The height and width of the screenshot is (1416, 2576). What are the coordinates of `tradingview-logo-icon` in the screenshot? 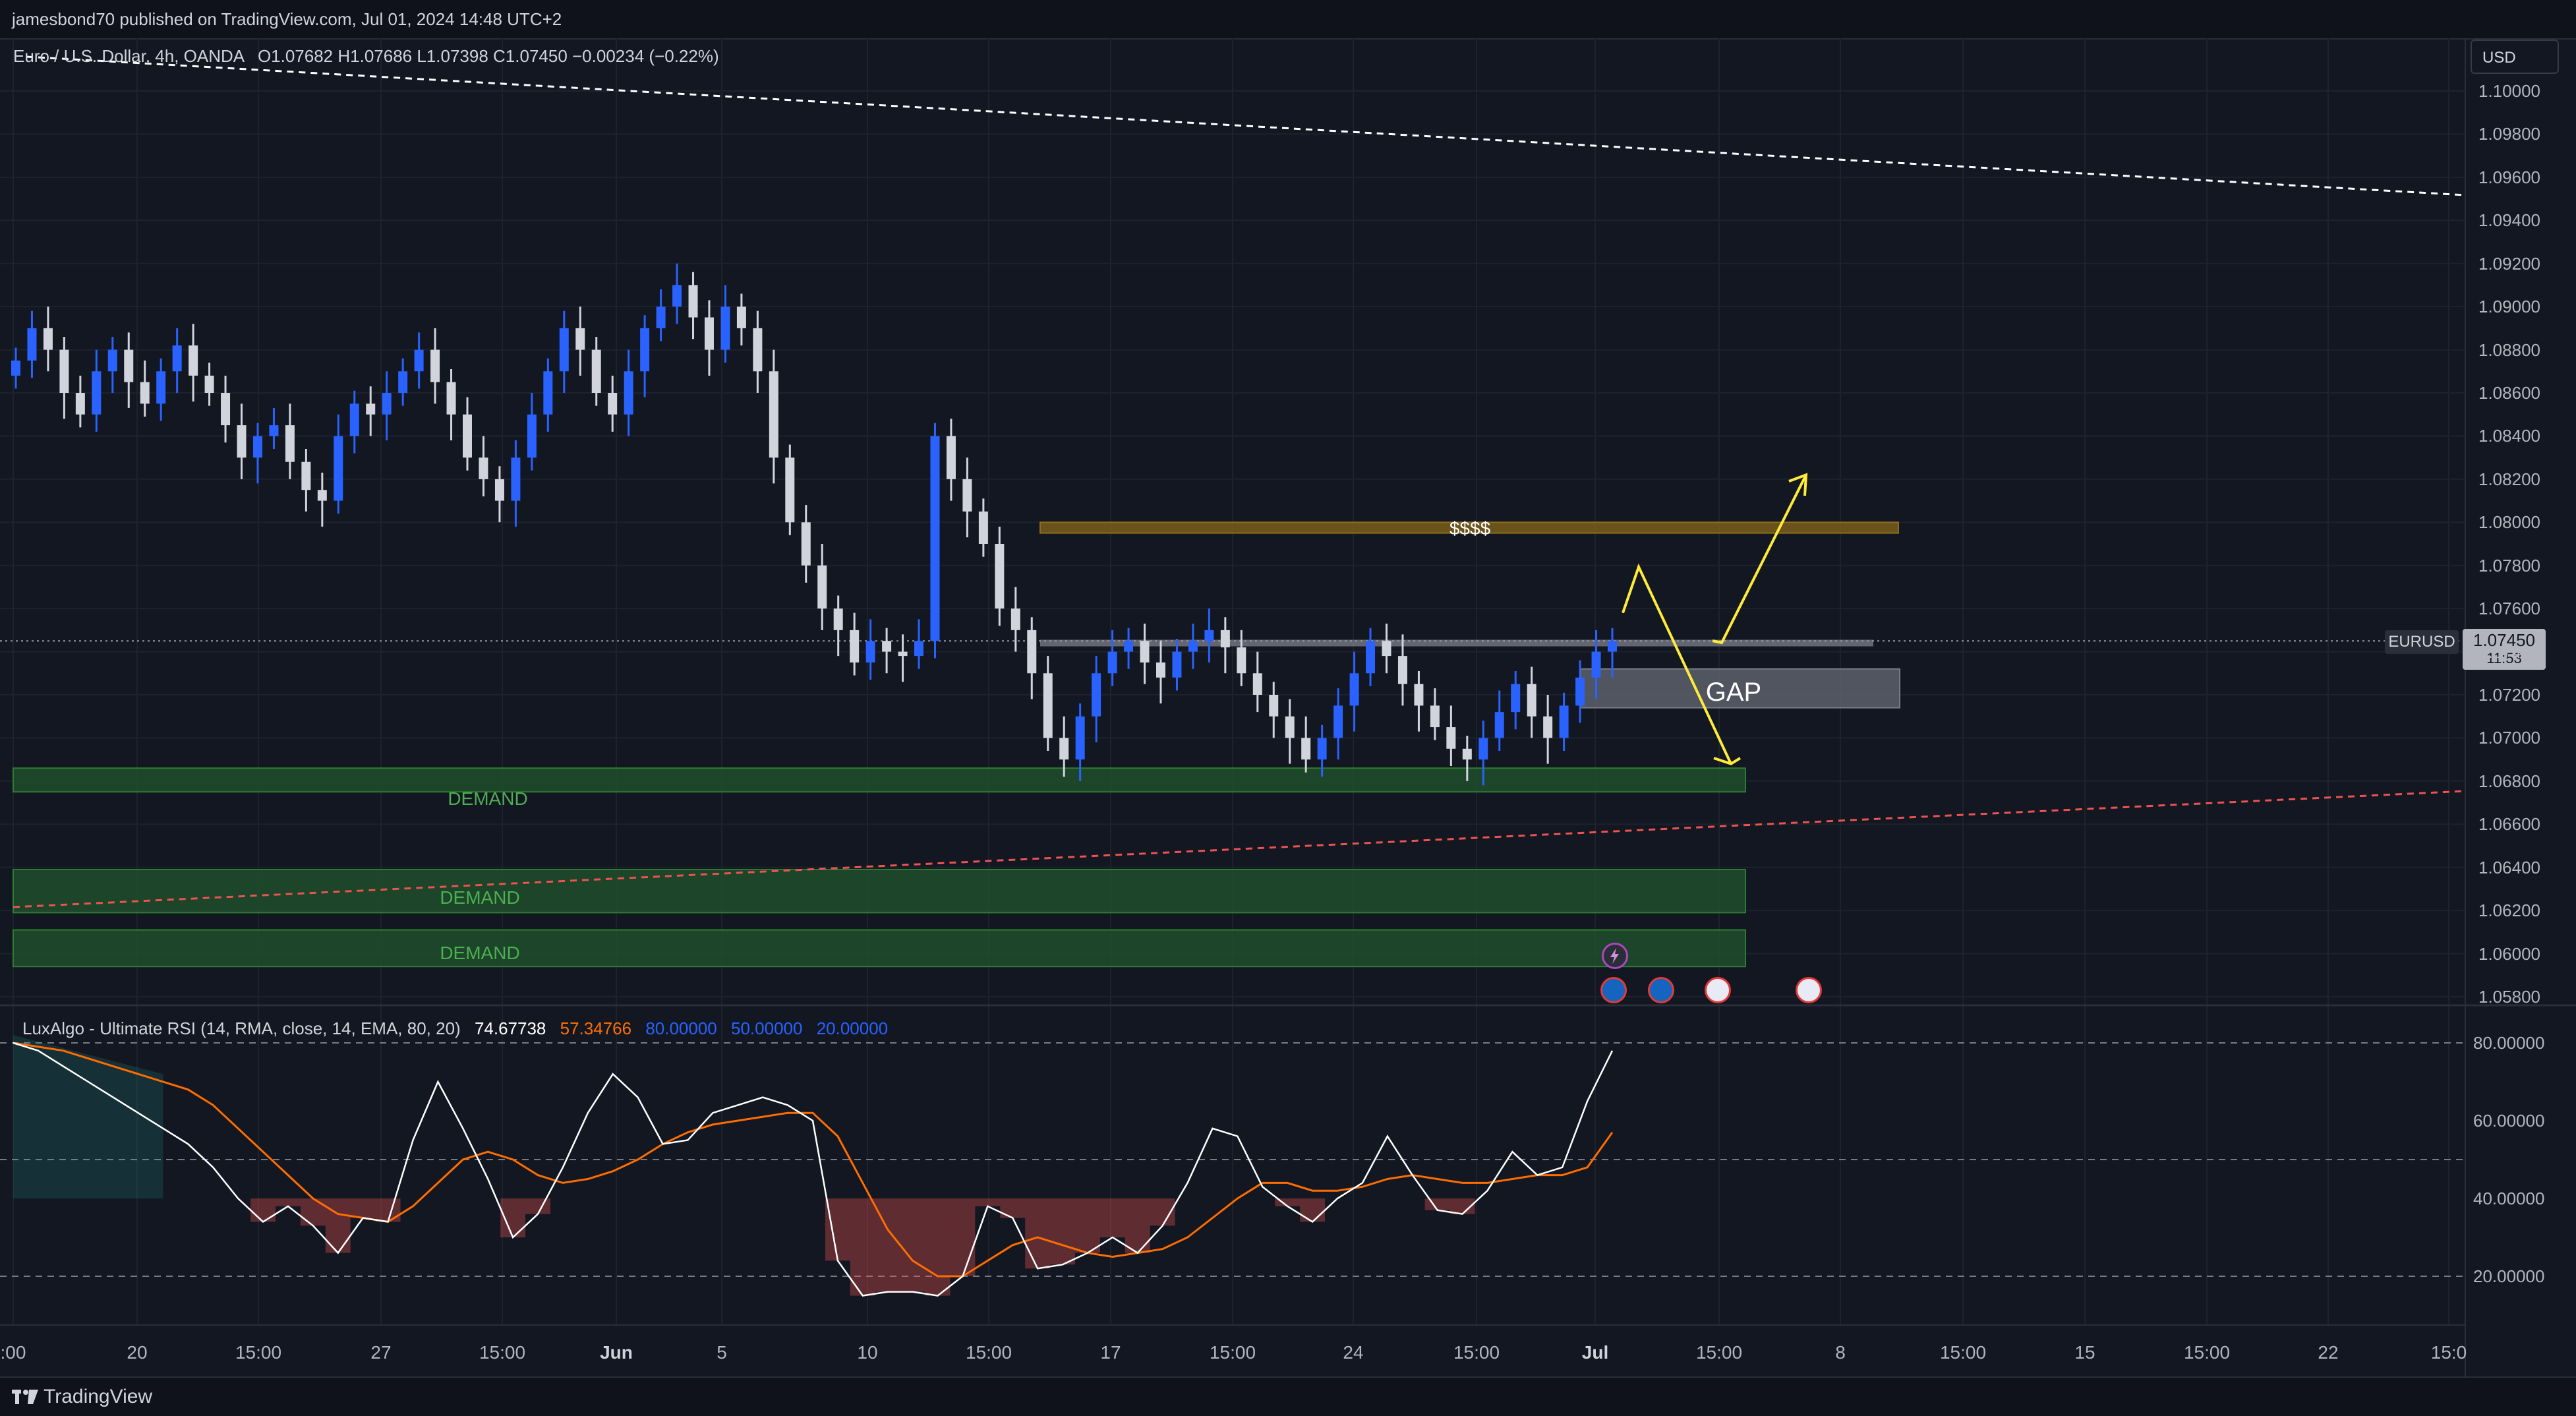 It's located at (25, 1397).